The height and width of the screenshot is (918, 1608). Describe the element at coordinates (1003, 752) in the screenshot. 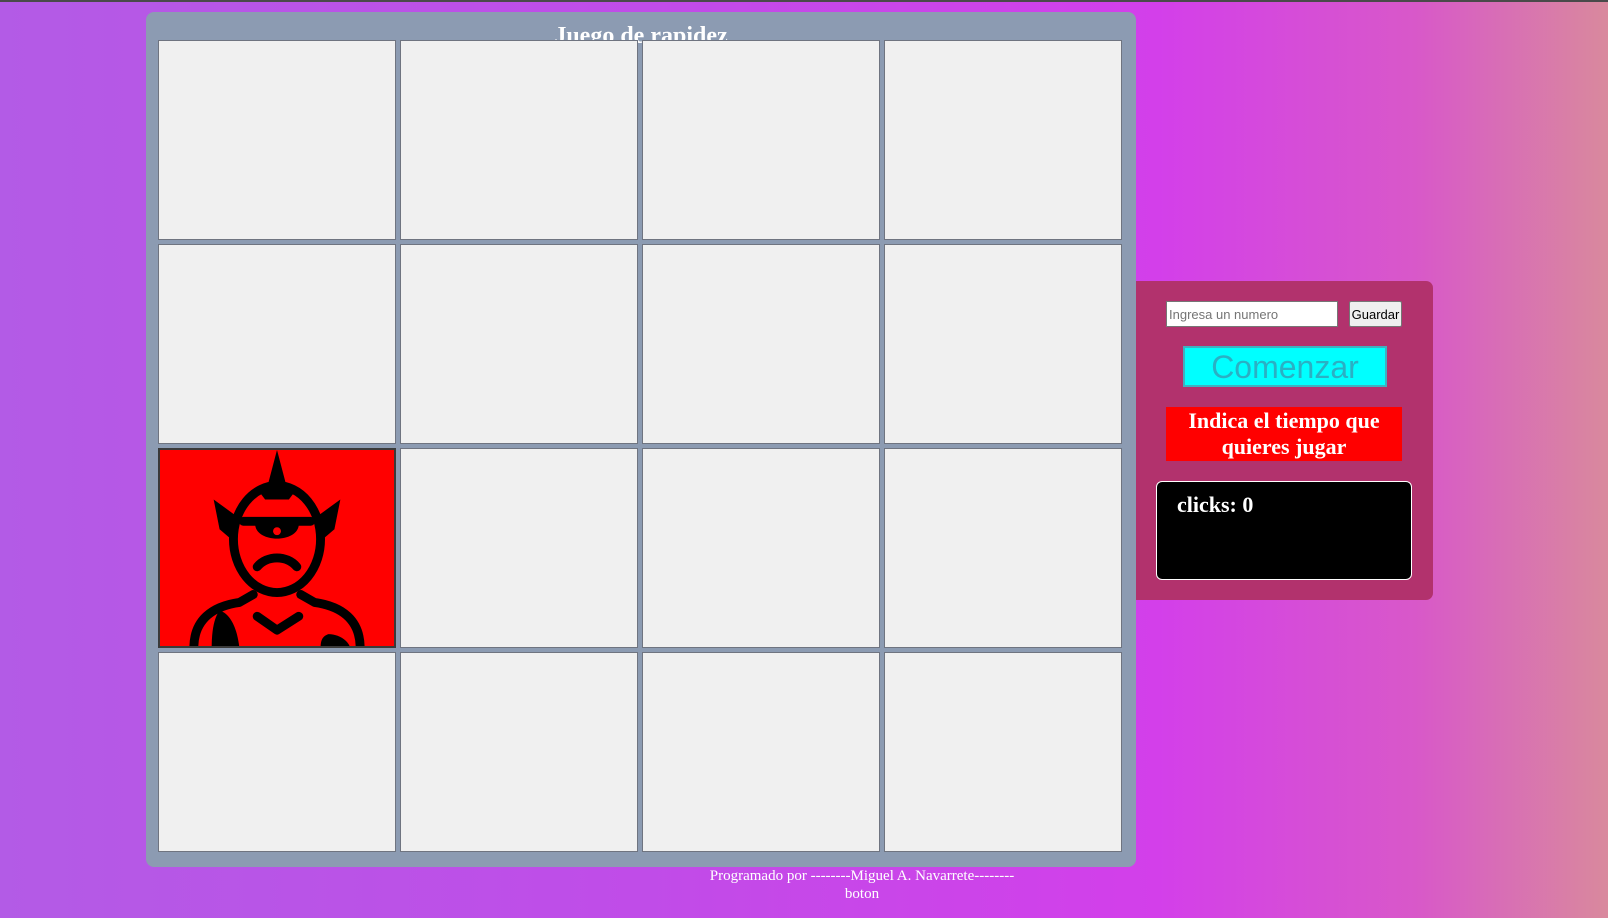

I see `grid-cell-r4-c4` at that location.